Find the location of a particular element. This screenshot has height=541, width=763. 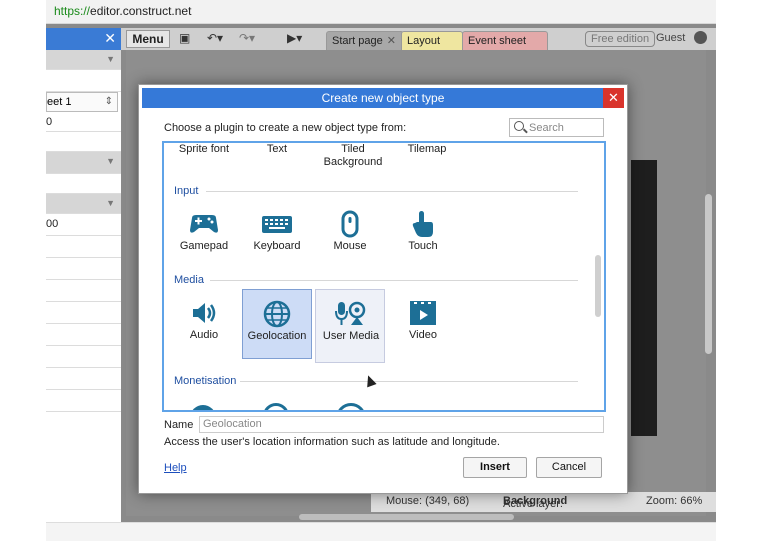

mouse-cursor-icon is located at coordinates (370, 380).